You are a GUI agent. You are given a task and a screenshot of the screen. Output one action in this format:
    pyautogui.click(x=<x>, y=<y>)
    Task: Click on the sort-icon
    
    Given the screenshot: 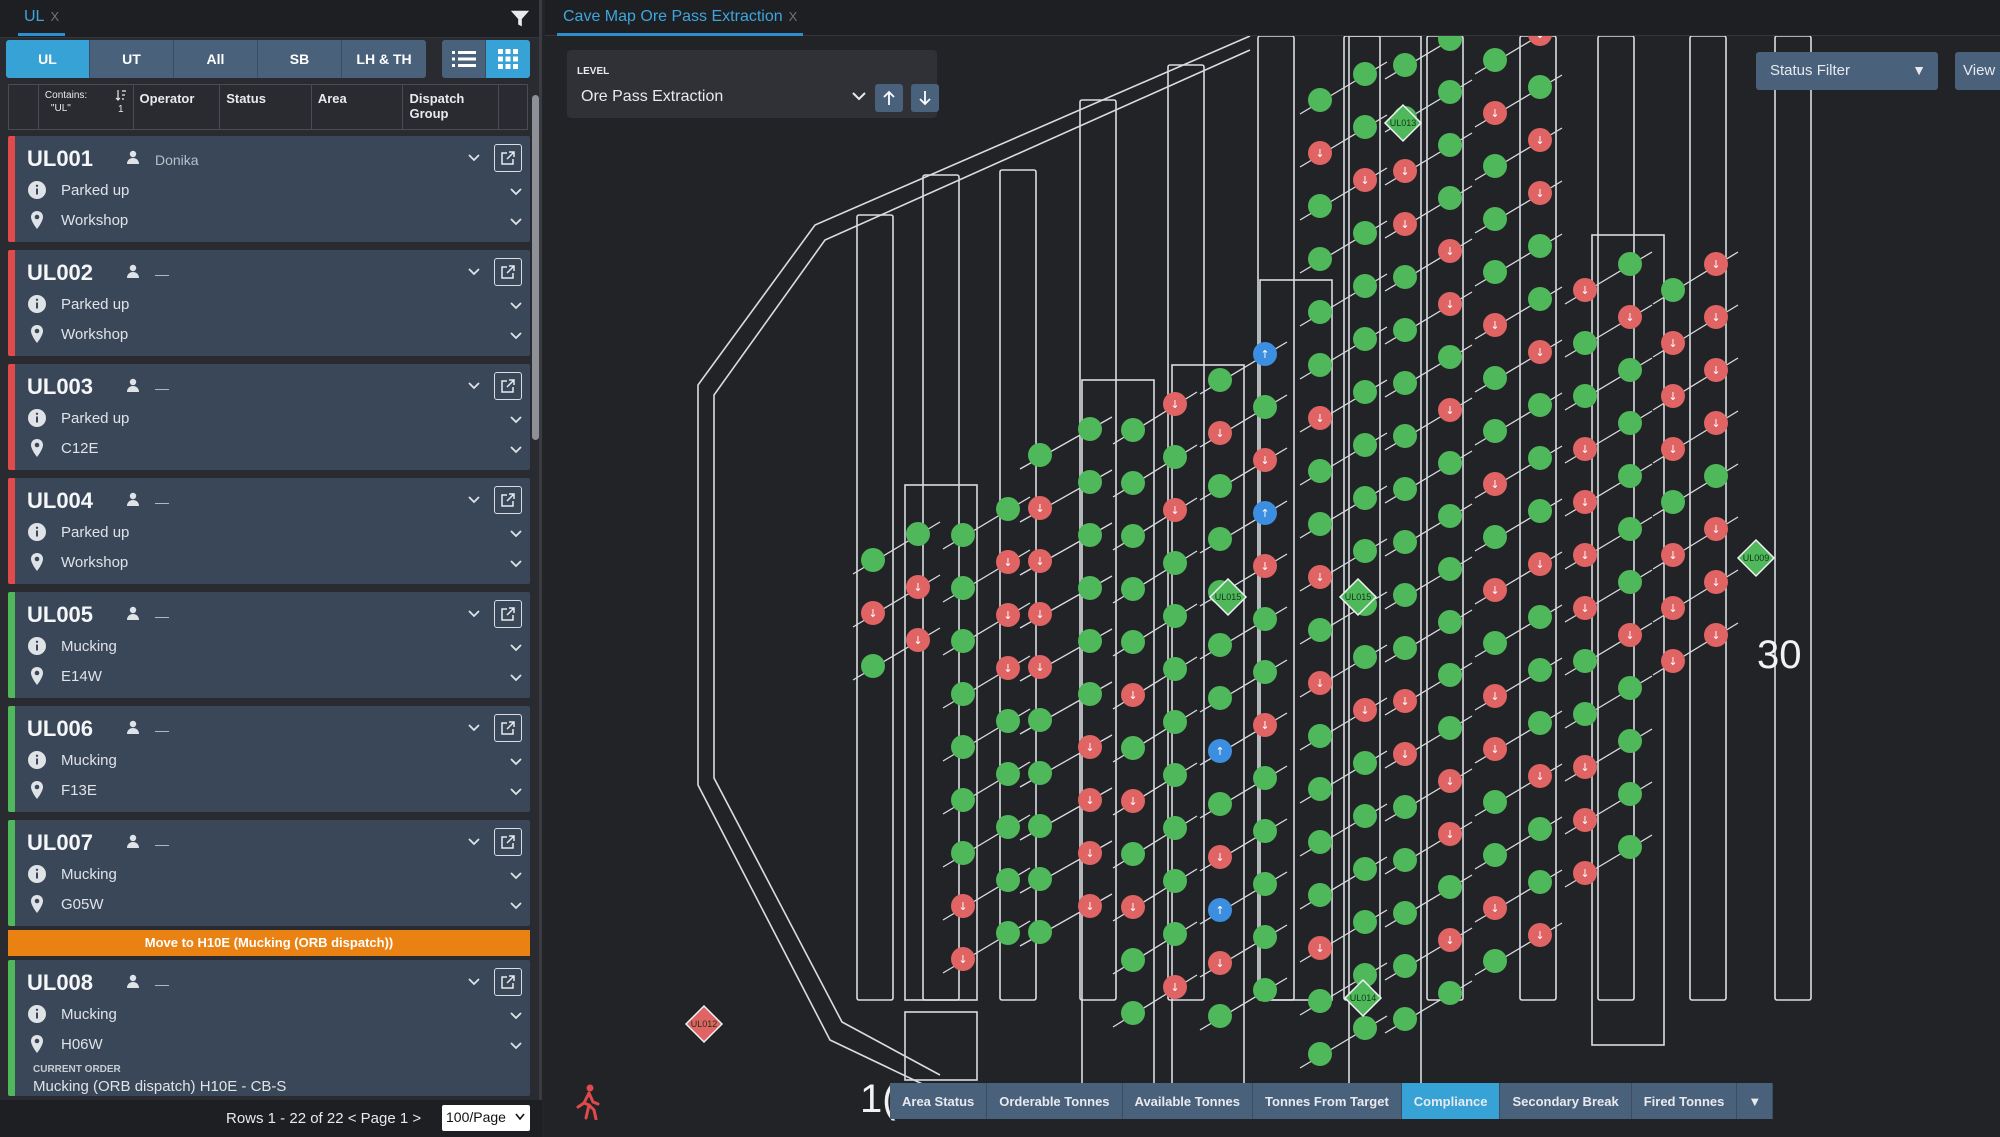 What is the action you would take?
    pyautogui.click(x=121, y=95)
    